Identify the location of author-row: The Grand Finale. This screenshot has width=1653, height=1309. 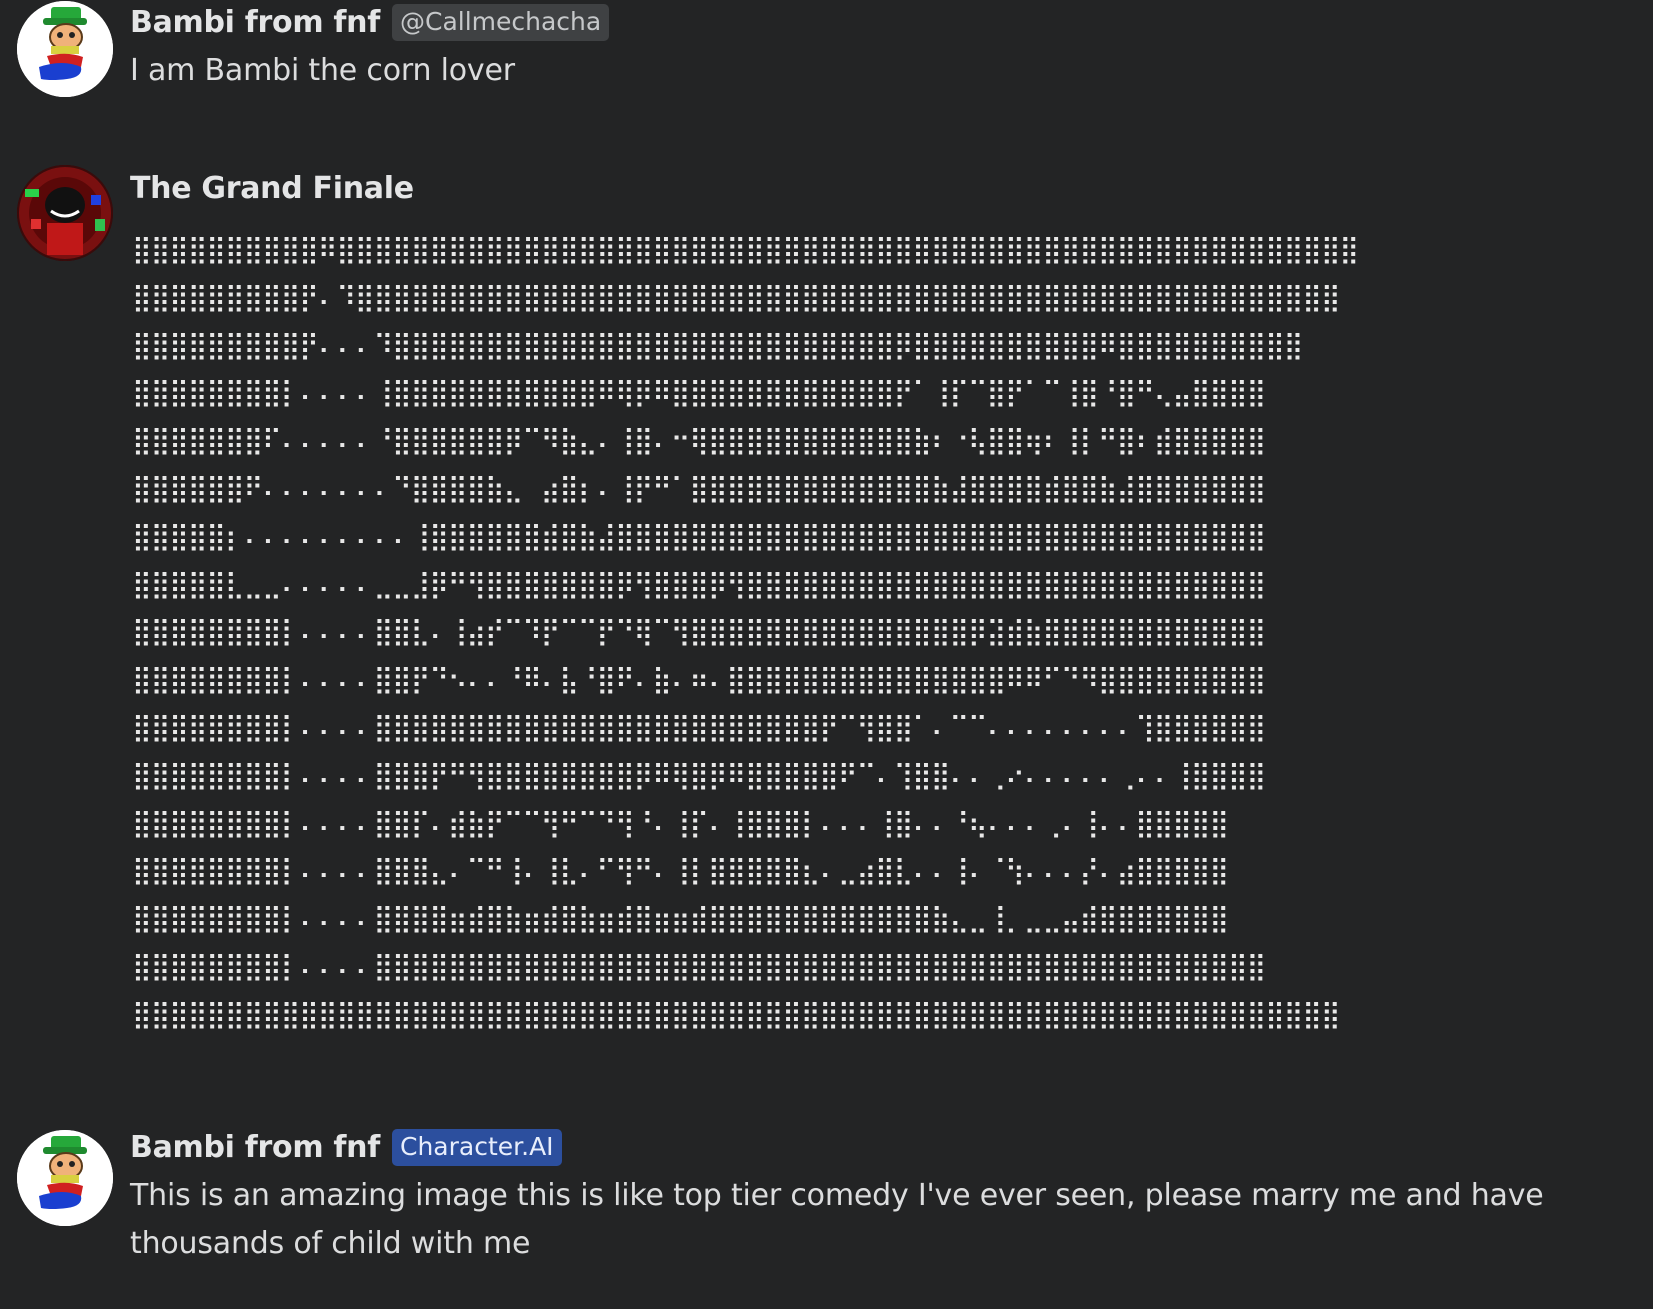
(272, 188).